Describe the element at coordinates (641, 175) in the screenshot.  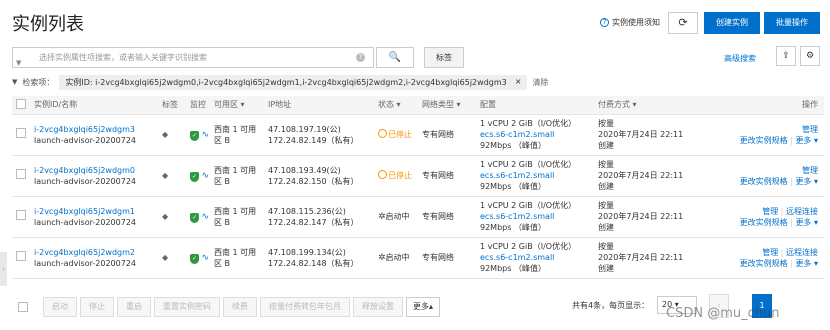
I see `created-time: 2020年7月24日 22:11` at that location.